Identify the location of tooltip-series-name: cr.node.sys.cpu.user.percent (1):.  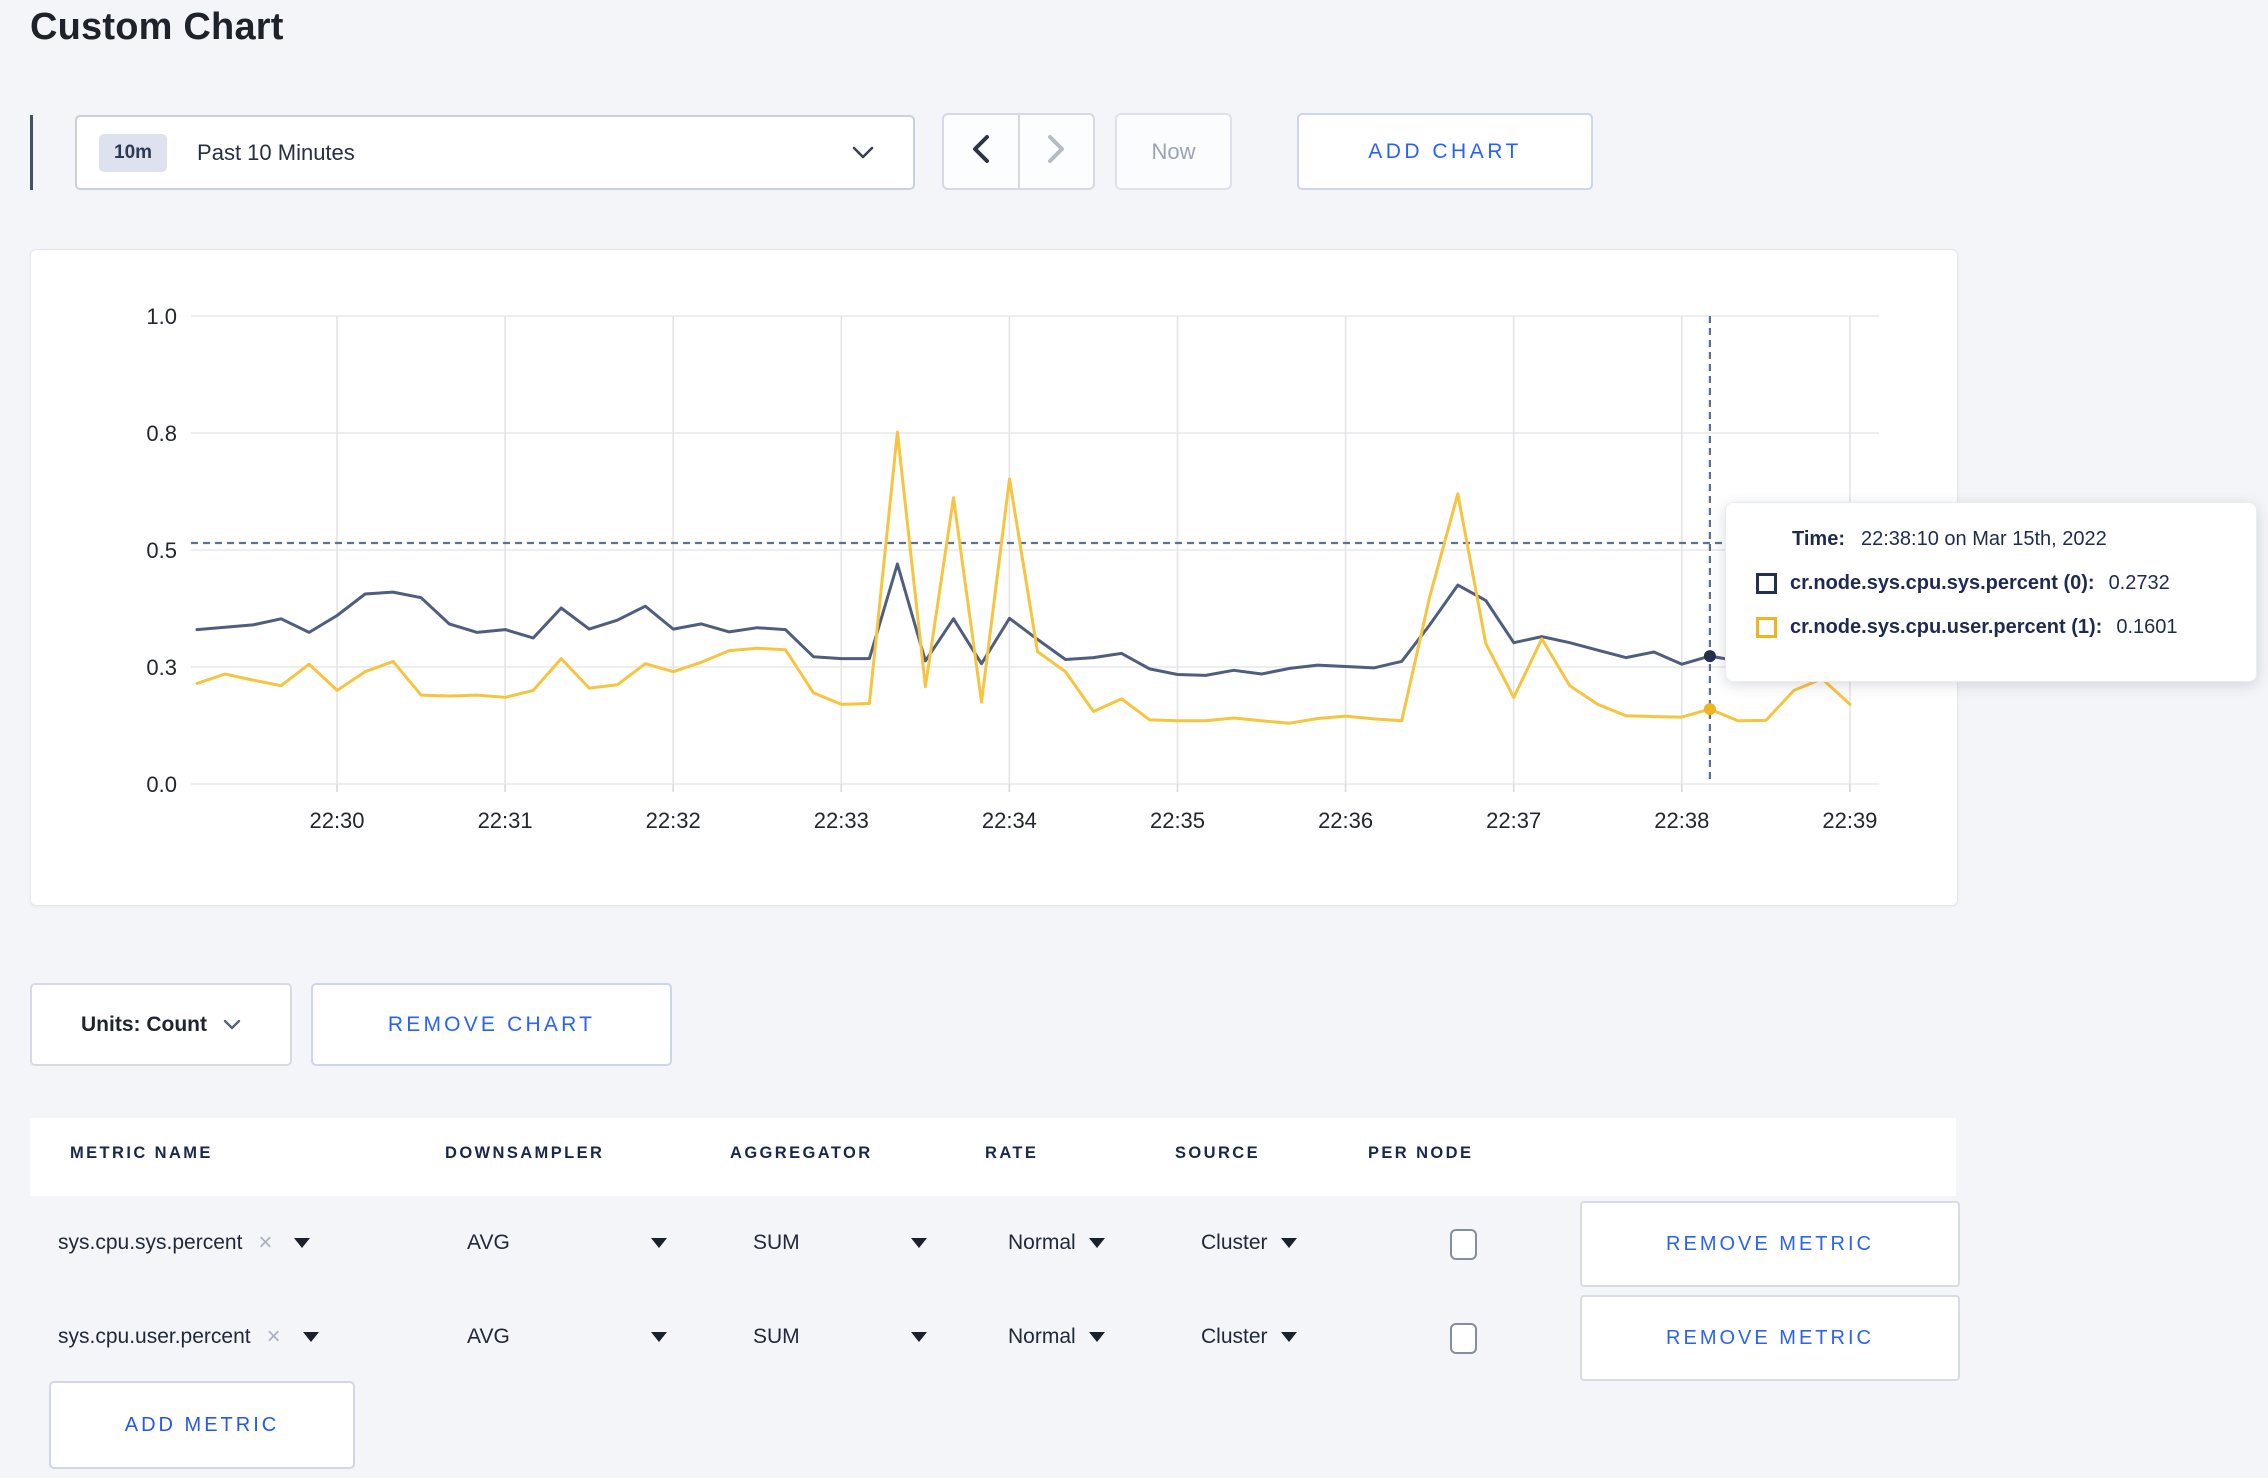
(1946, 627).